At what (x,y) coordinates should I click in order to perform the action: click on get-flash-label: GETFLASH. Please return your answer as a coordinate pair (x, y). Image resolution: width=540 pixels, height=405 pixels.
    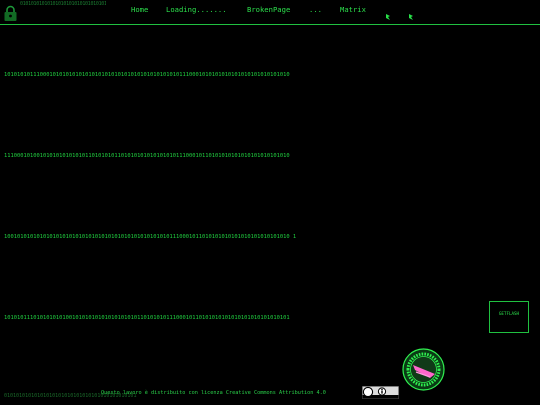
    Looking at the image, I should click on (509, 313).